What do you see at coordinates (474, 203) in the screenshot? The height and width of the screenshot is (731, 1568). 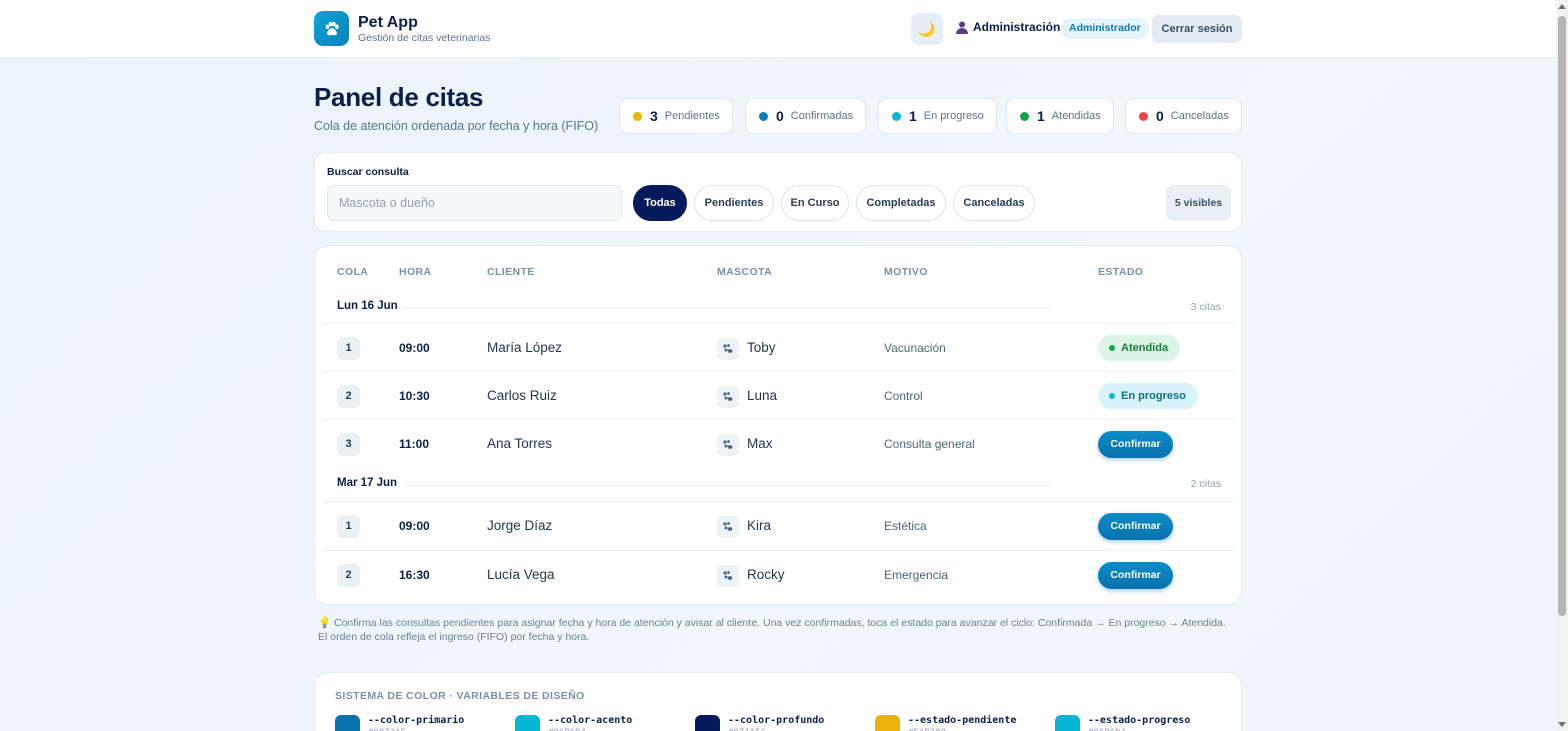 I see `search-input` at bounding box center [474, 203].